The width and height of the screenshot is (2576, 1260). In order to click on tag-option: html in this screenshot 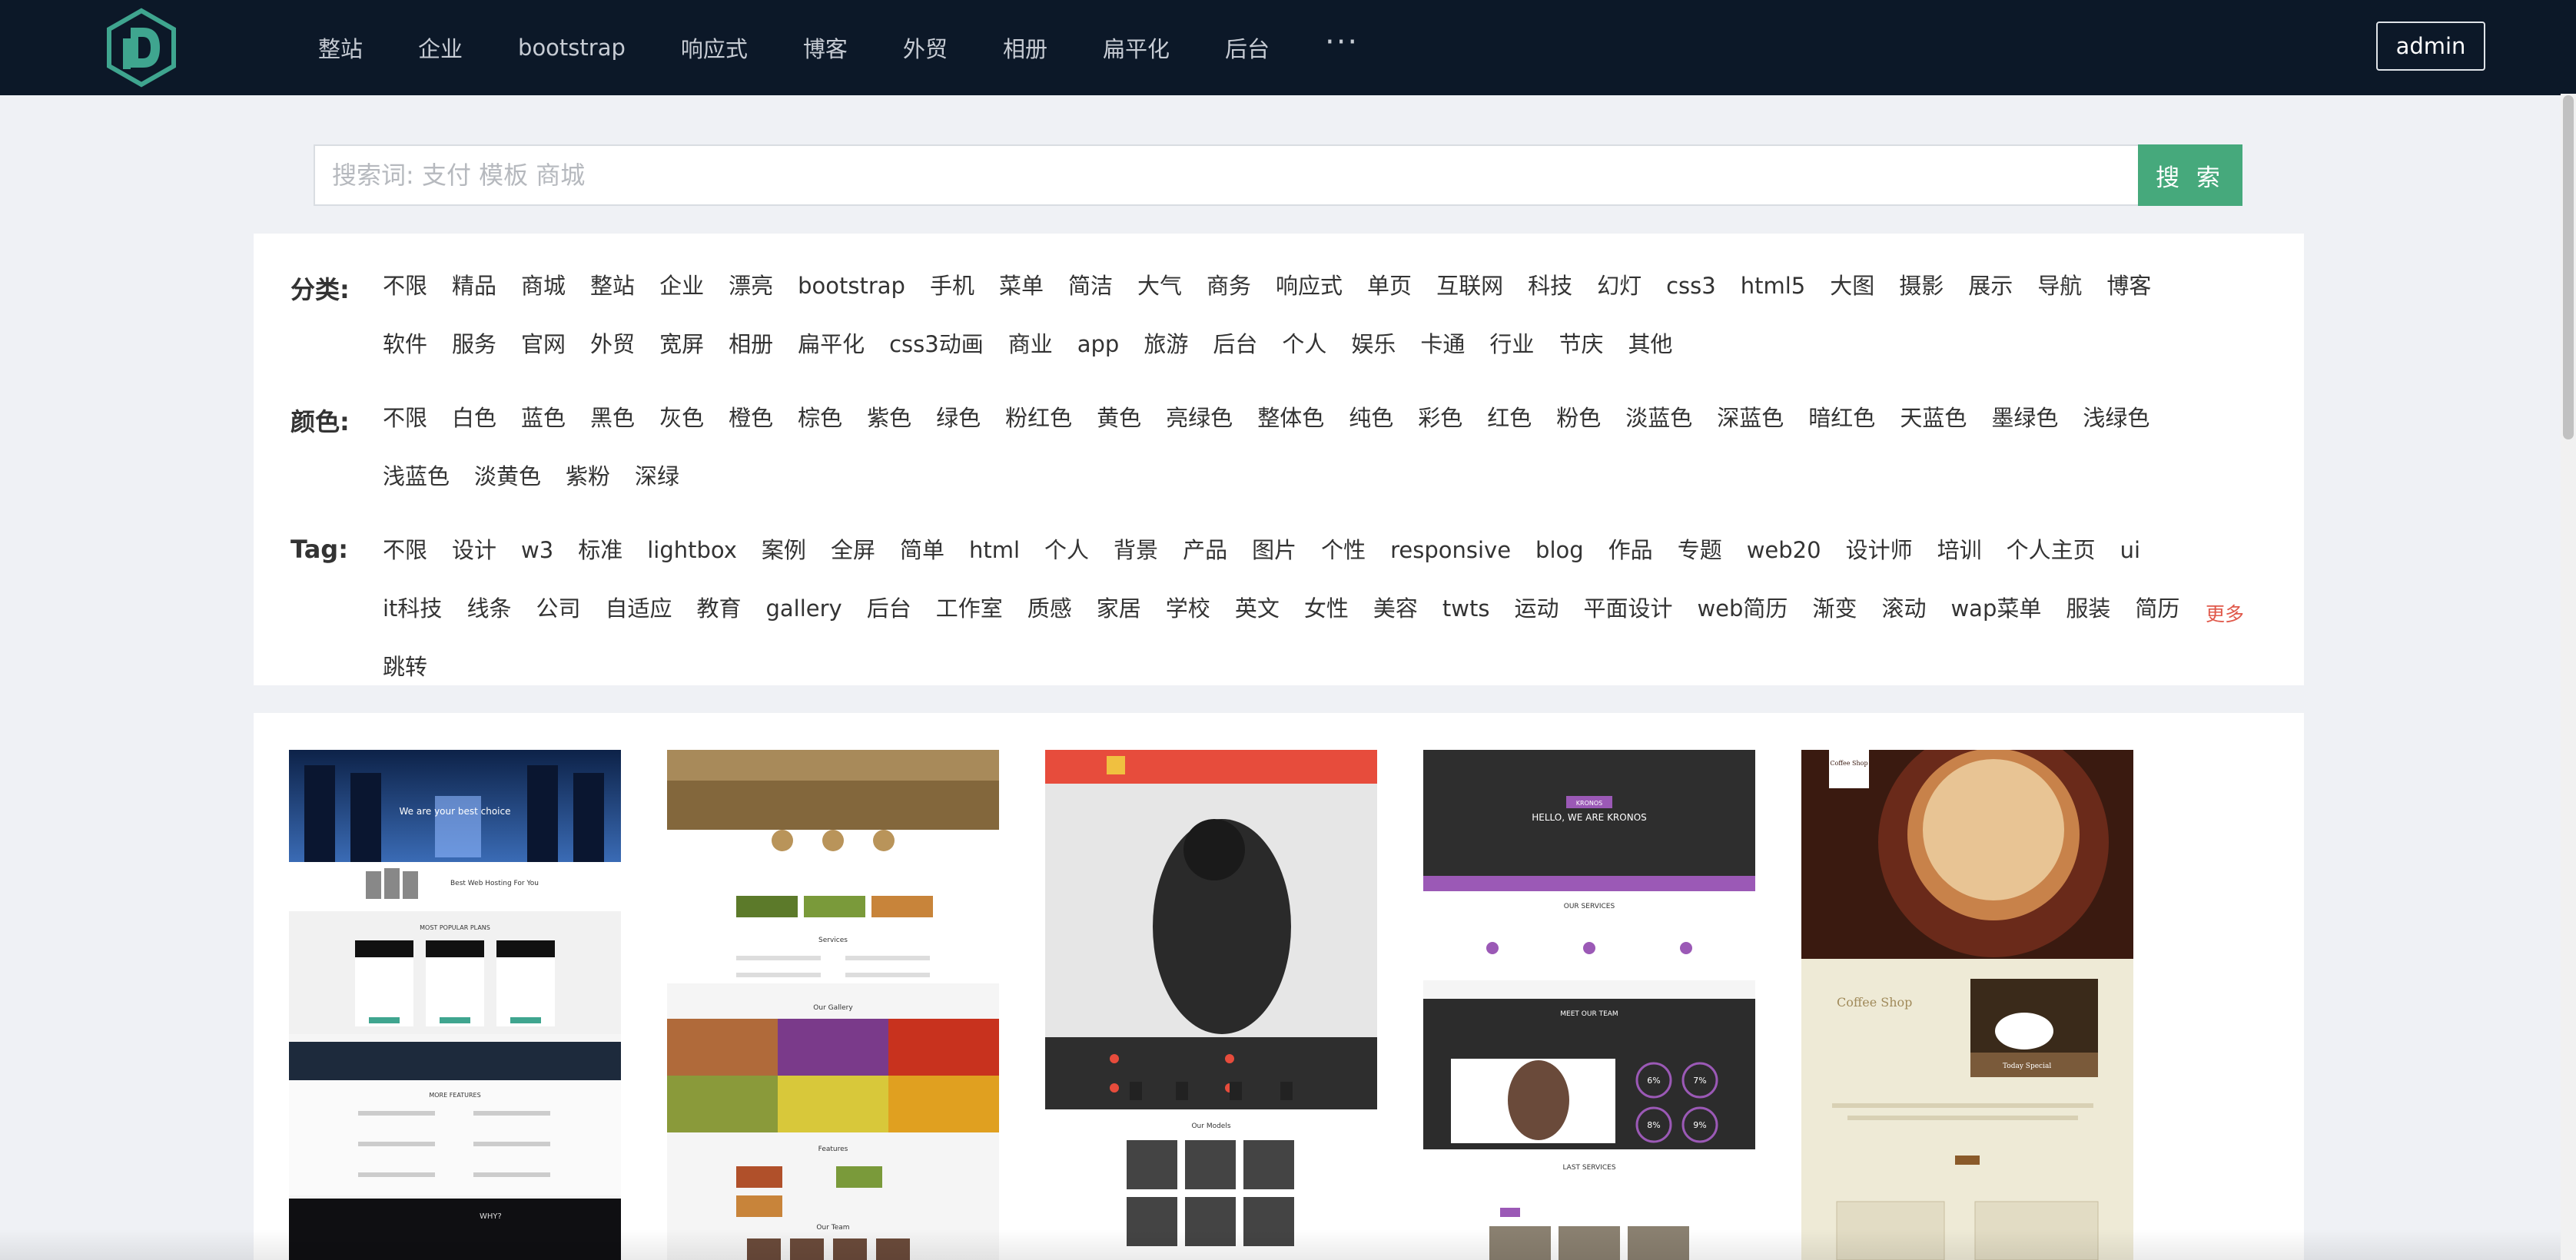, I will do `click(994, 564)`.